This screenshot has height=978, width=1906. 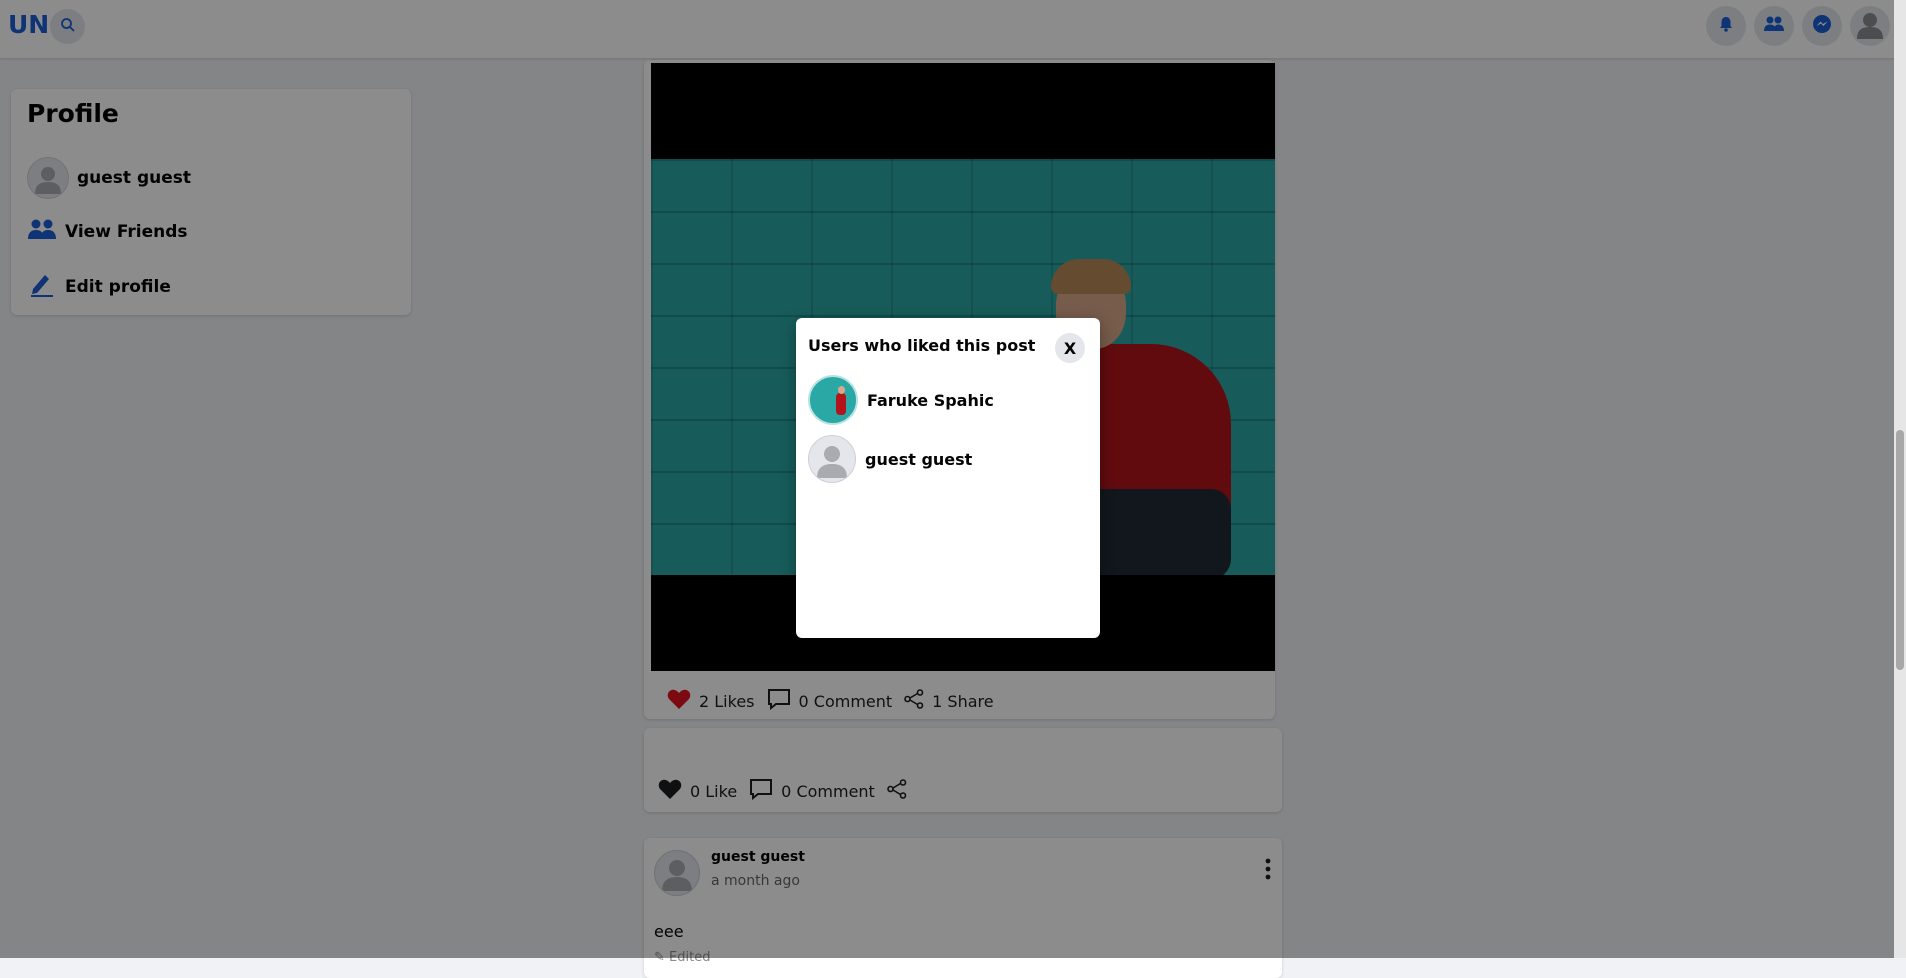 I want to click on scrollbar, so click(x=1900, y=479).